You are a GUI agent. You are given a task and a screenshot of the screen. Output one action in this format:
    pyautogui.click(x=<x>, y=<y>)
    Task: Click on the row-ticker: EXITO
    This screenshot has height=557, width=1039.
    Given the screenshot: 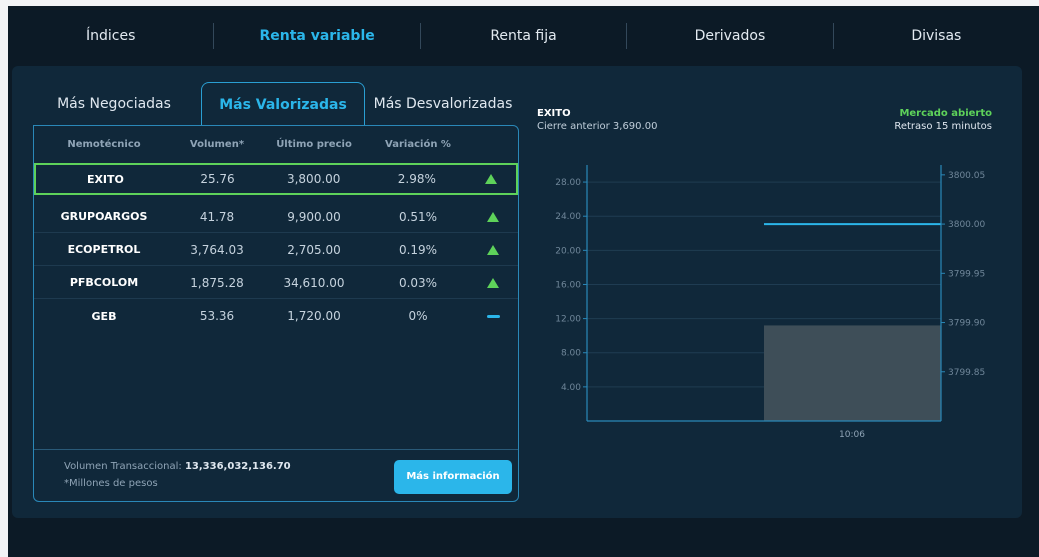 What is the action you would take?
    pyautogui.click(x=105, y=179)
    